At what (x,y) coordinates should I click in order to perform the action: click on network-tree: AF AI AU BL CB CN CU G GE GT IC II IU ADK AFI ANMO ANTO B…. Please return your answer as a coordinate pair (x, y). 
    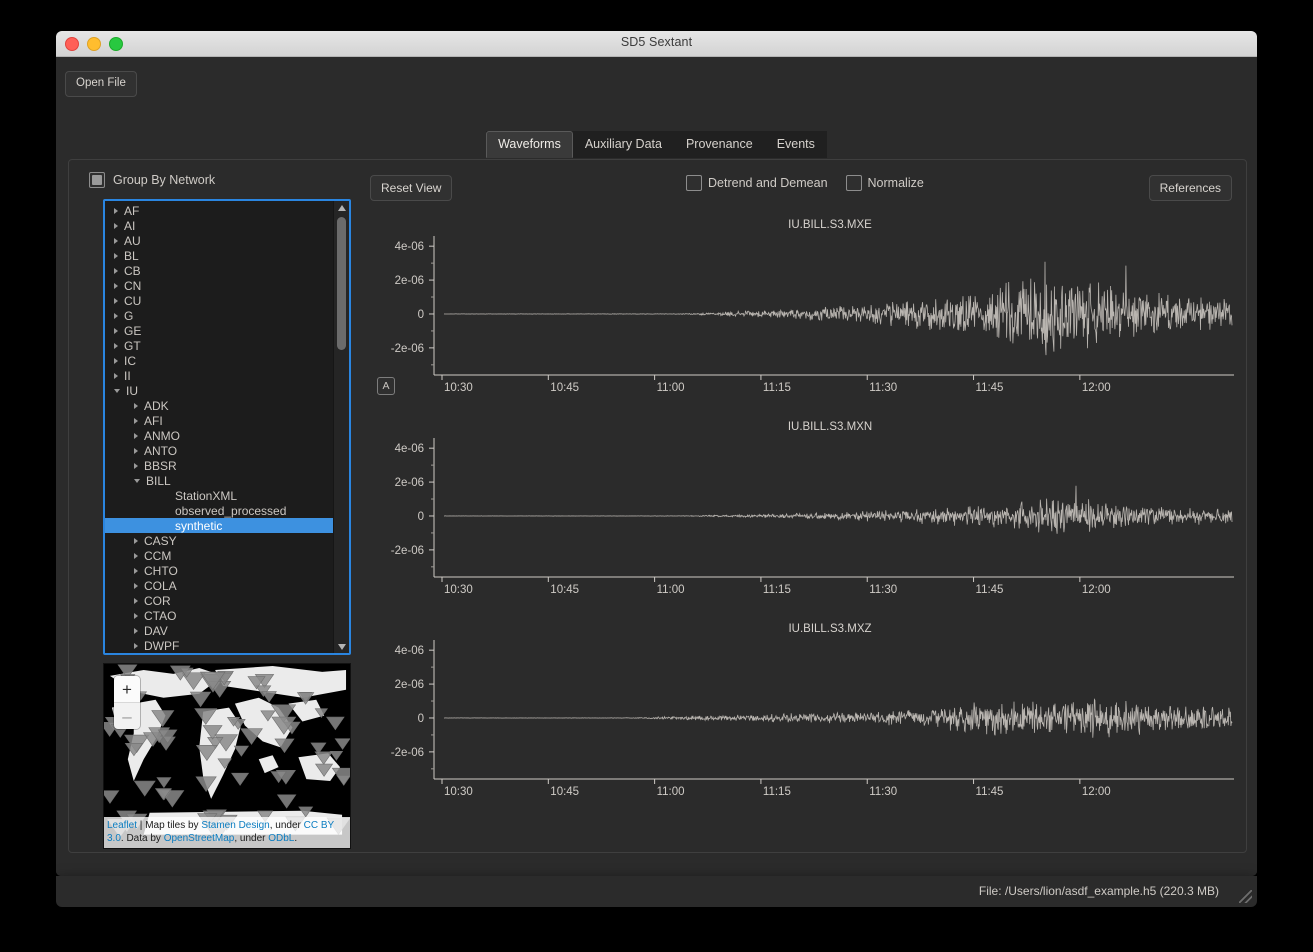
    Looking at the image, I should click on (219, 427).